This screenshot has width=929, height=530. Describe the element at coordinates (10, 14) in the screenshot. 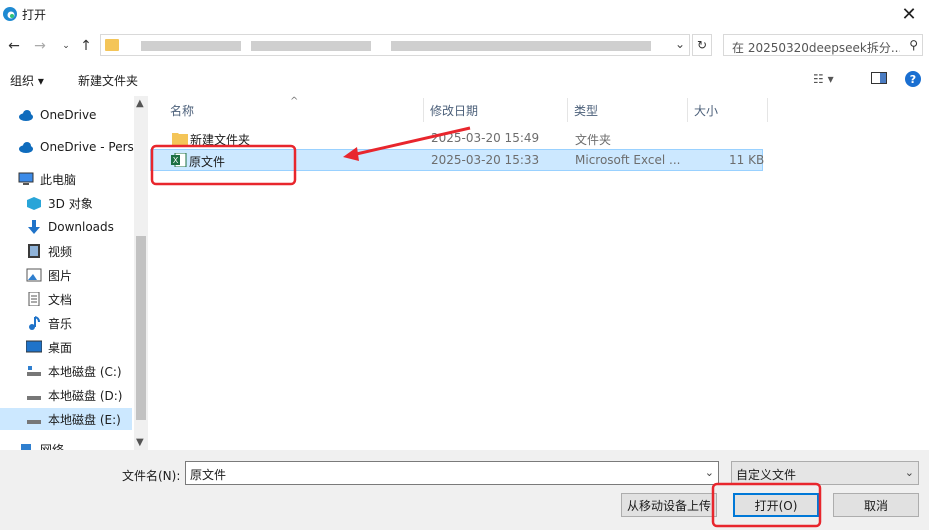

I see `edge-icon` at that location.